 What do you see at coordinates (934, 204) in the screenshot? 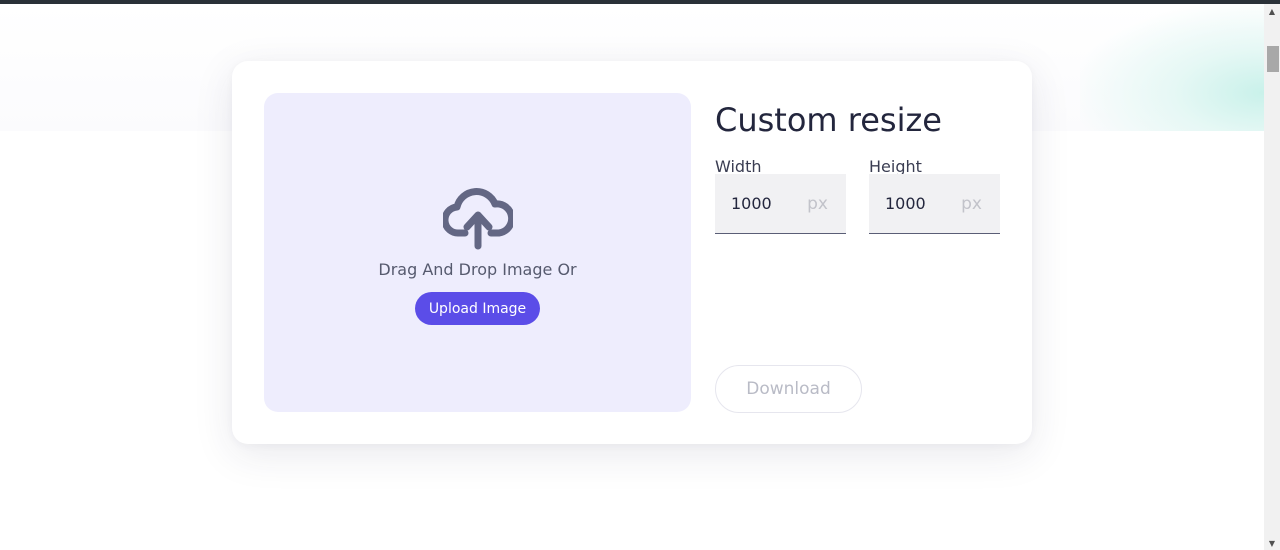
I see `height-field: 1000 px` at bounding box center [934, 204].